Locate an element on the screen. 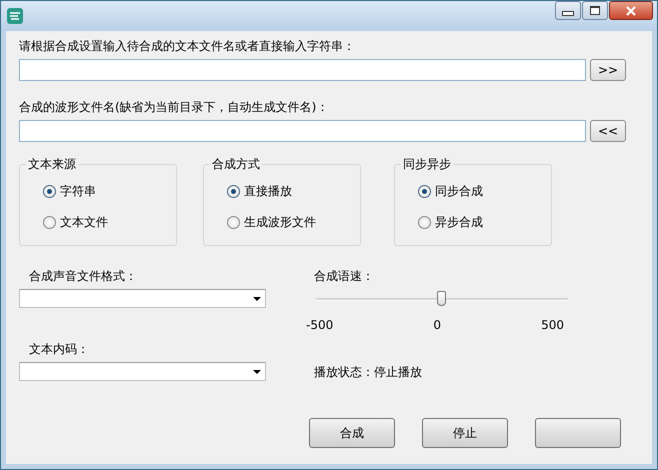 The width and height of the screenshot is (658, 470). radio-label: 生成波形文件 is located at coordinates (280, 222).